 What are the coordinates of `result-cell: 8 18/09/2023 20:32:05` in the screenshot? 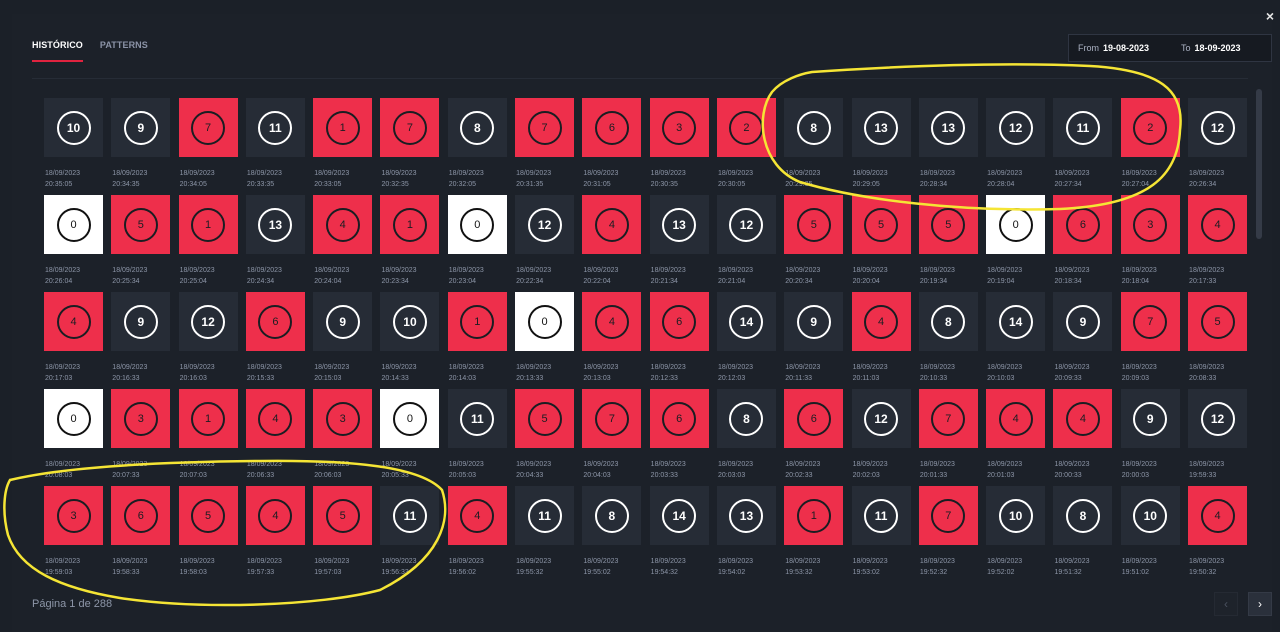 It's located at (477, 143).